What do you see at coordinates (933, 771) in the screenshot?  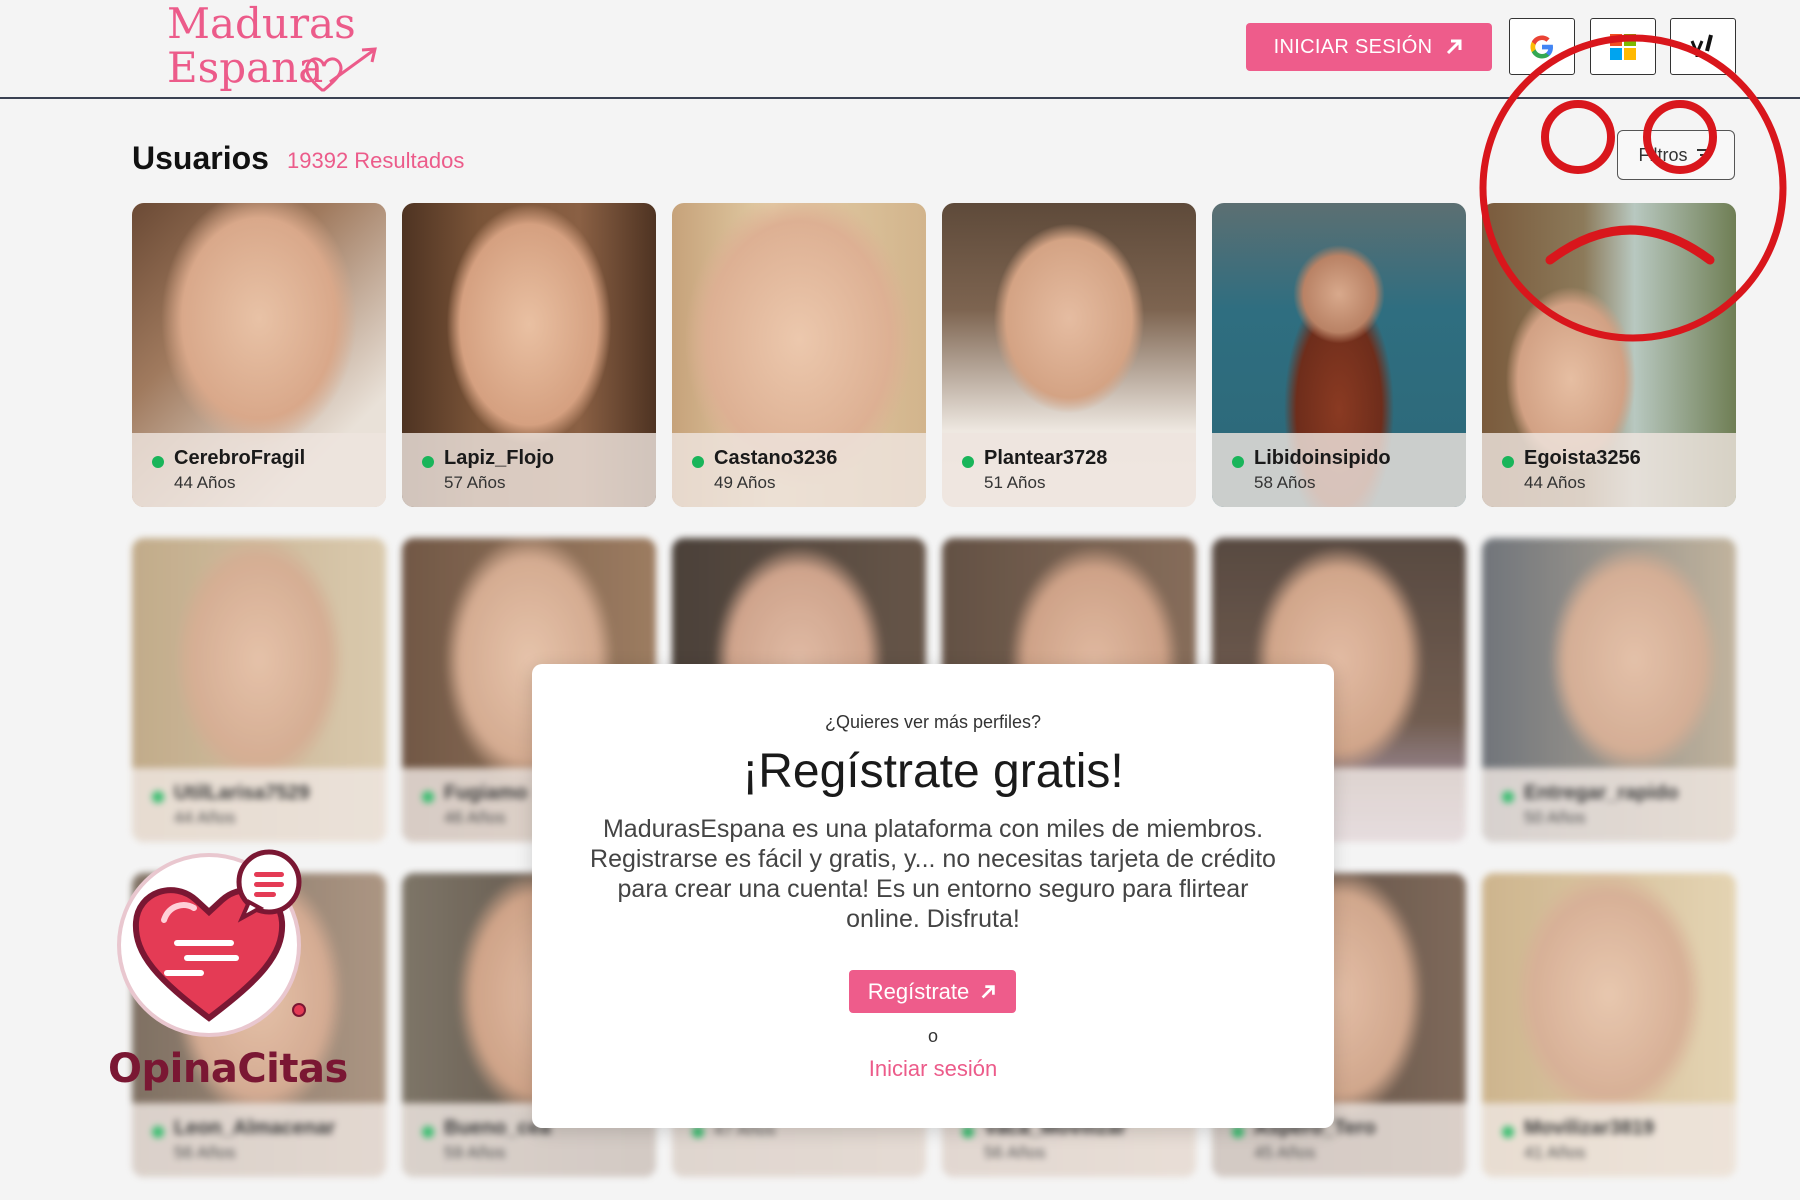 I see `modal-heading: ¡Regístrate gratis!` at bounding box center [933, 771].